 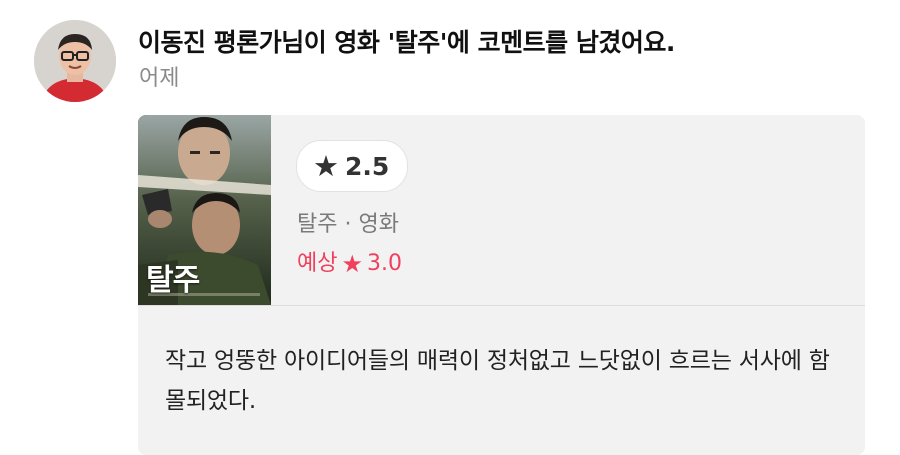 I want to click on card-divider, so click(x=501, y=305).